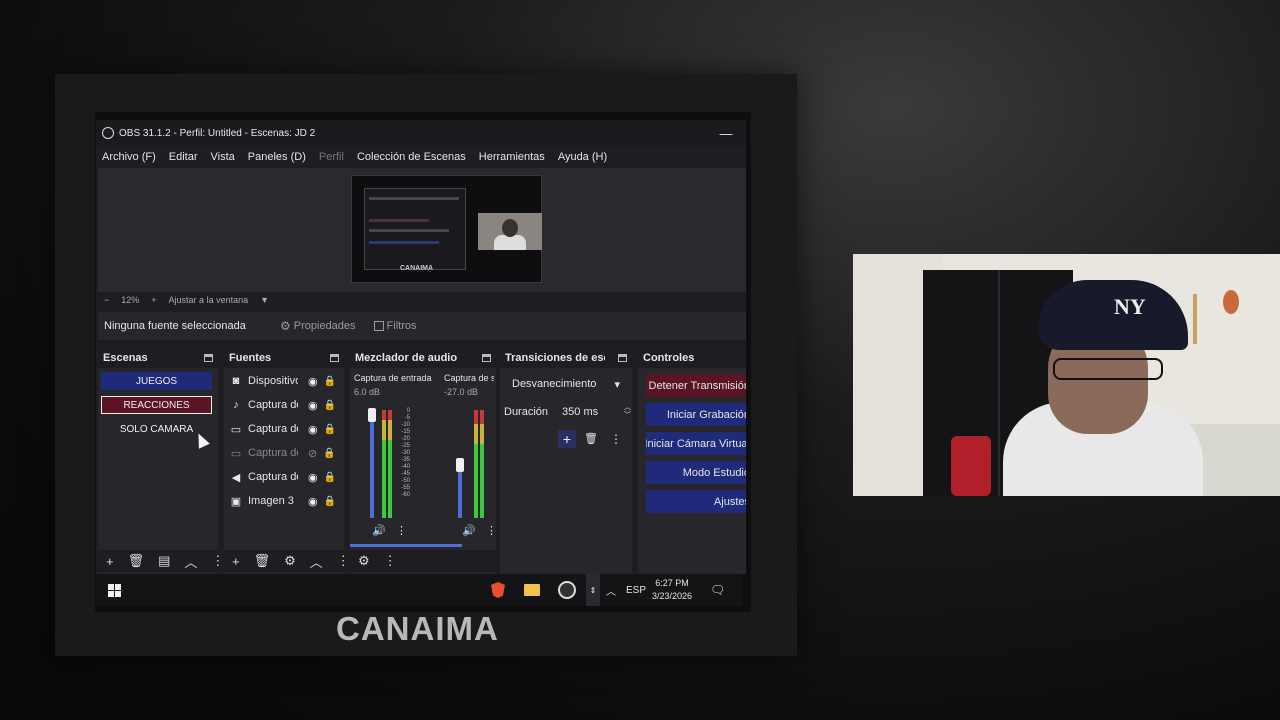  What do you see at coordinates (405, 481) in the screenshot?
I see `db-tick: -50` at bounding box center [405, 481].